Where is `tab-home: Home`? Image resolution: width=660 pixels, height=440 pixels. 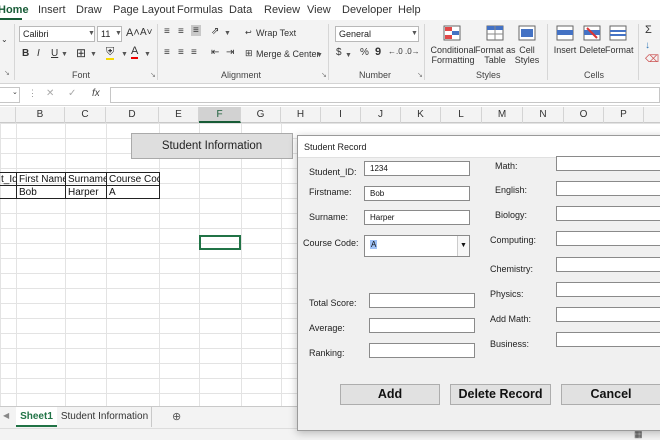
tab-home: Home is located at coordinates (14, 10).